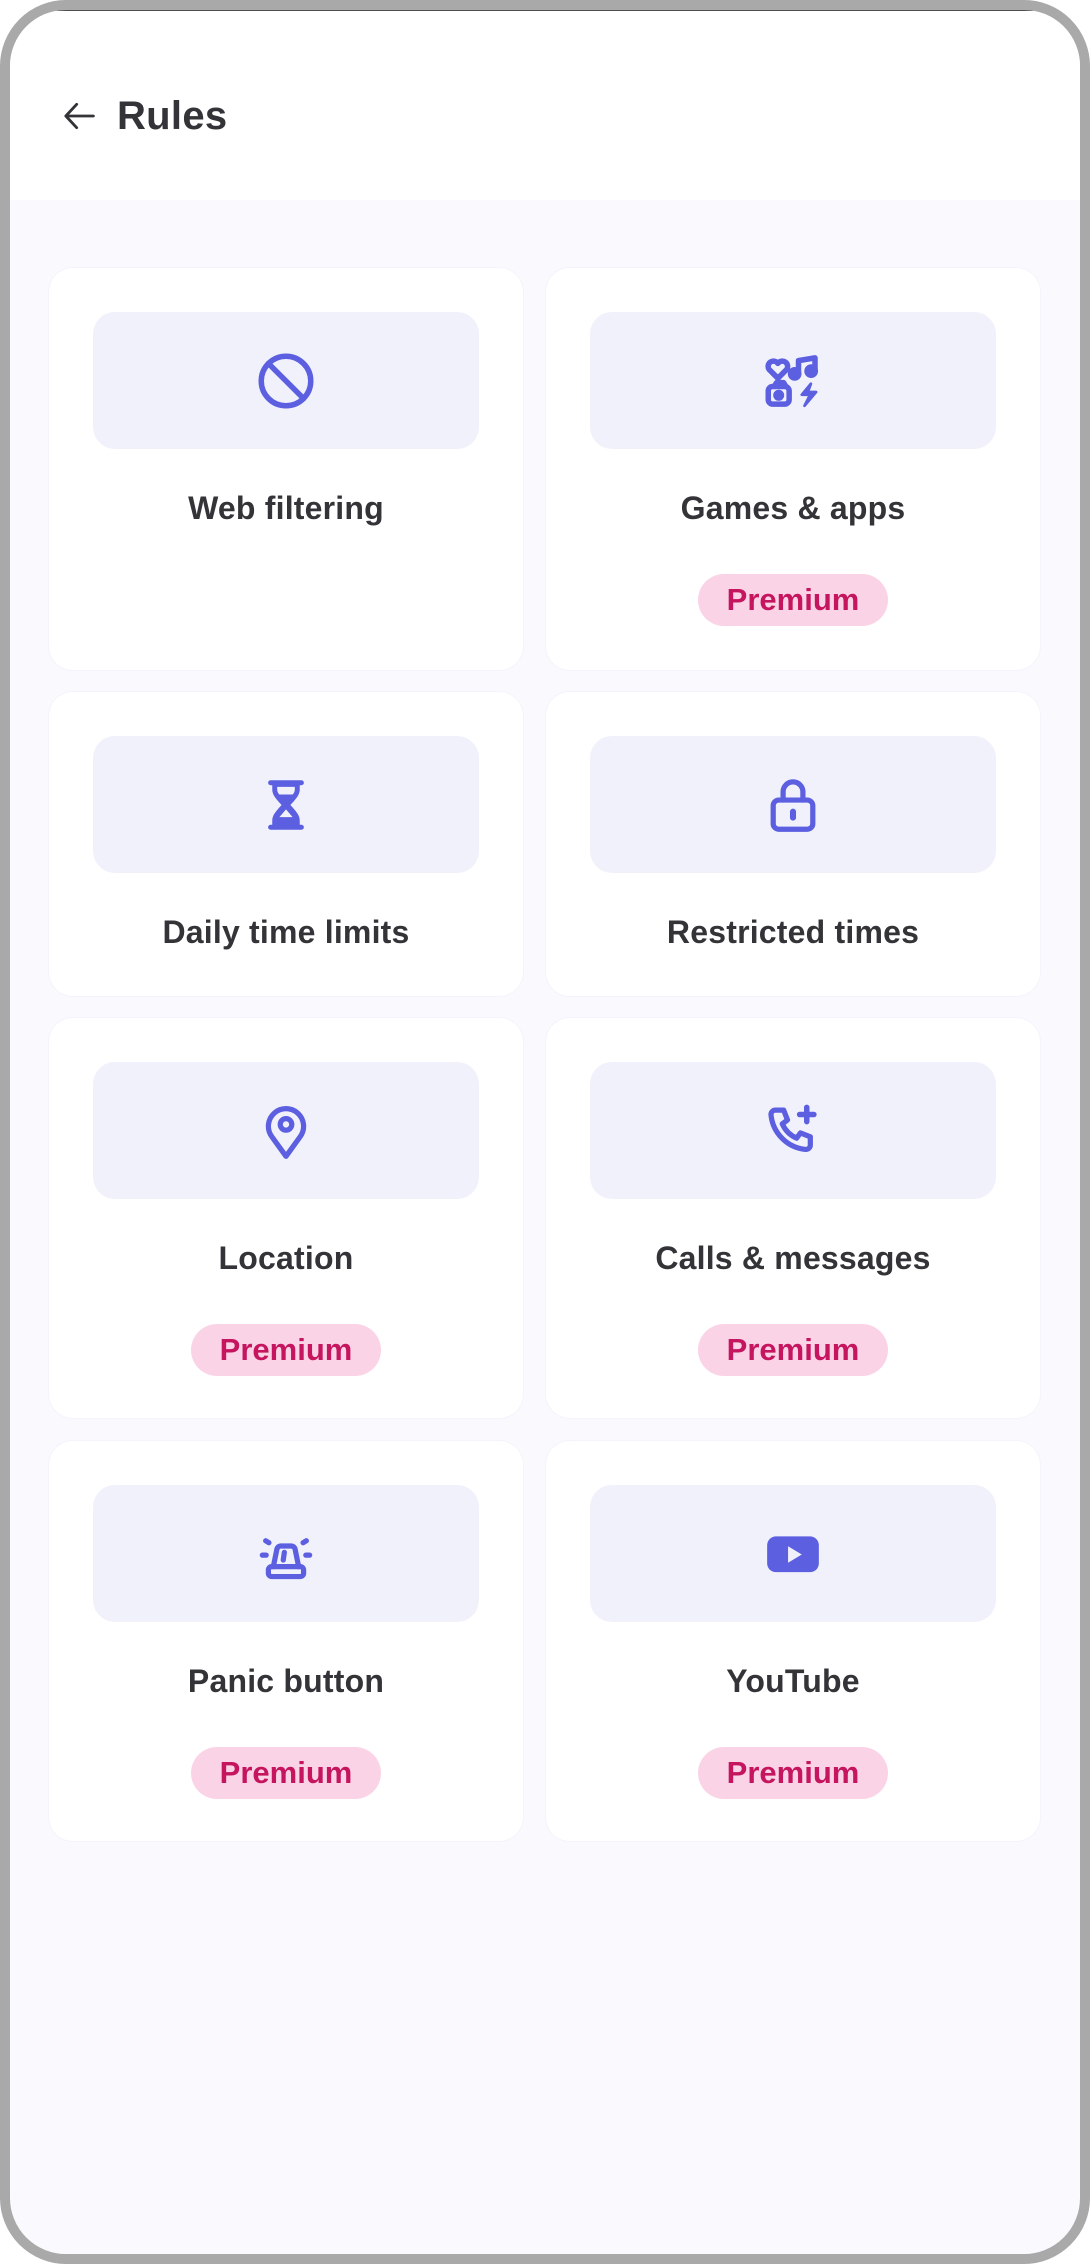 This screenshot has height=2264, width=1090. I want to click on rule-card-location: Location Premium, so click(286, 1218).